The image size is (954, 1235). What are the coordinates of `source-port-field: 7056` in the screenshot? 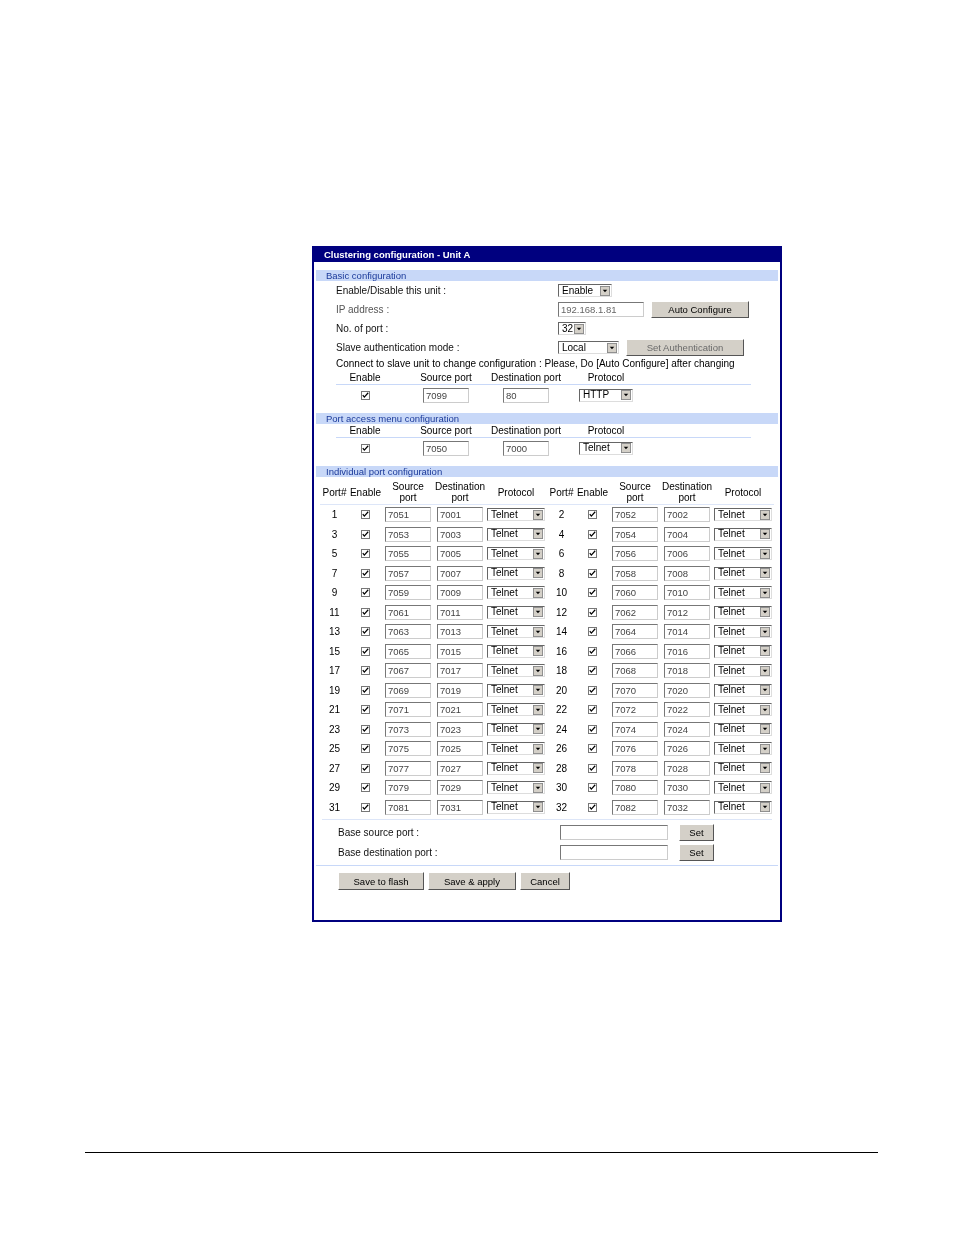 It's located at (635, 554).